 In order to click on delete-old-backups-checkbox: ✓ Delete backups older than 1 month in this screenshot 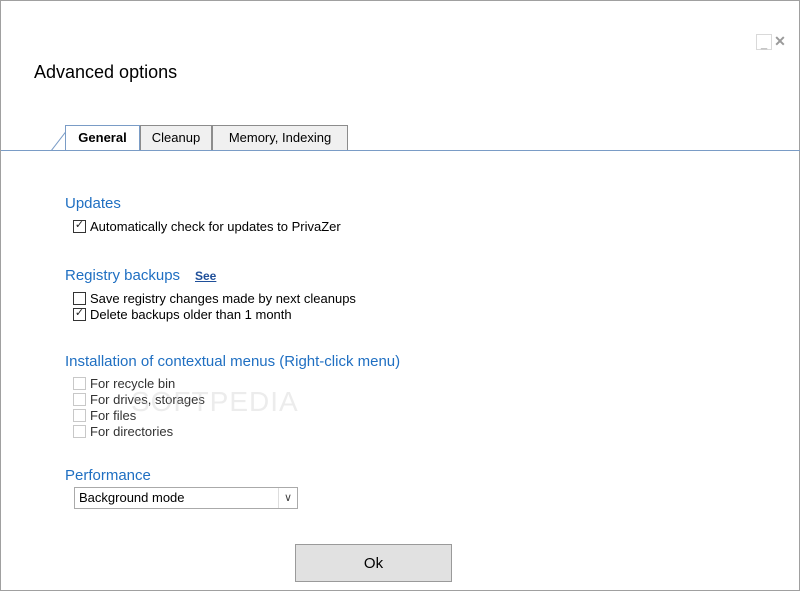, I will do `click(182, 314)`.